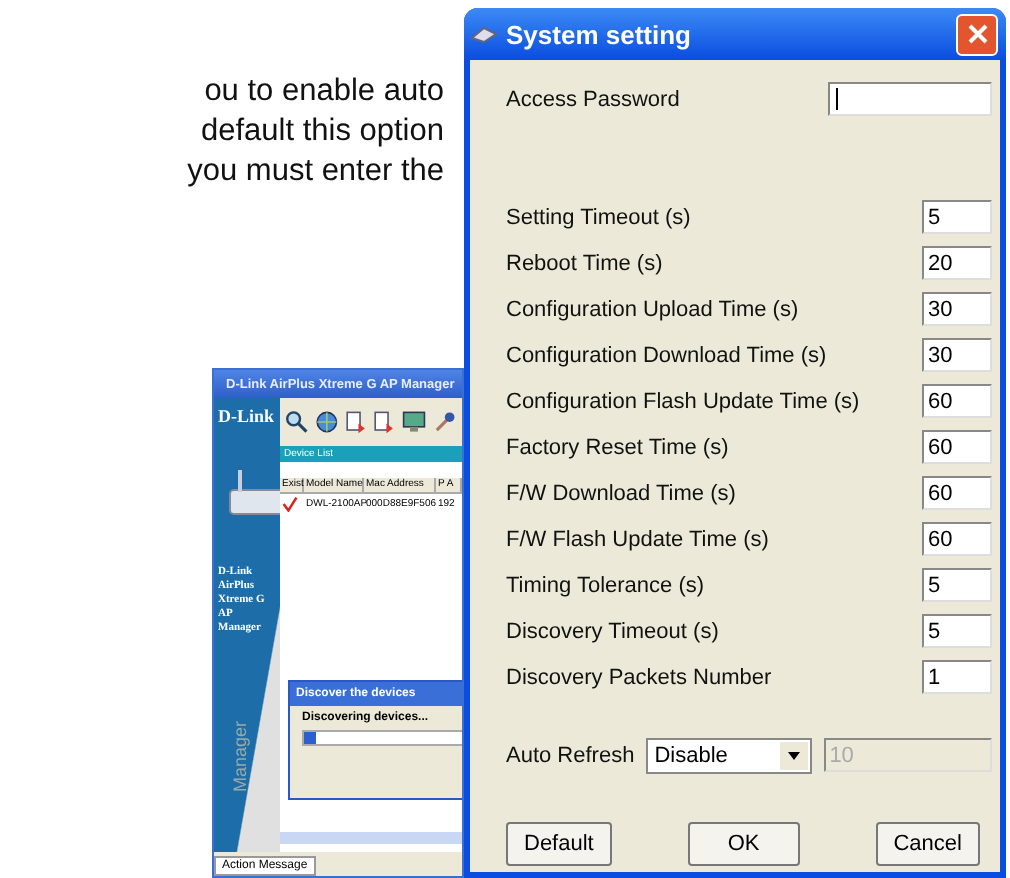 The height and width of the screenshot is (878, 1010). I want to click on field-label: Factory Reset Time (s), so click(617, 447).